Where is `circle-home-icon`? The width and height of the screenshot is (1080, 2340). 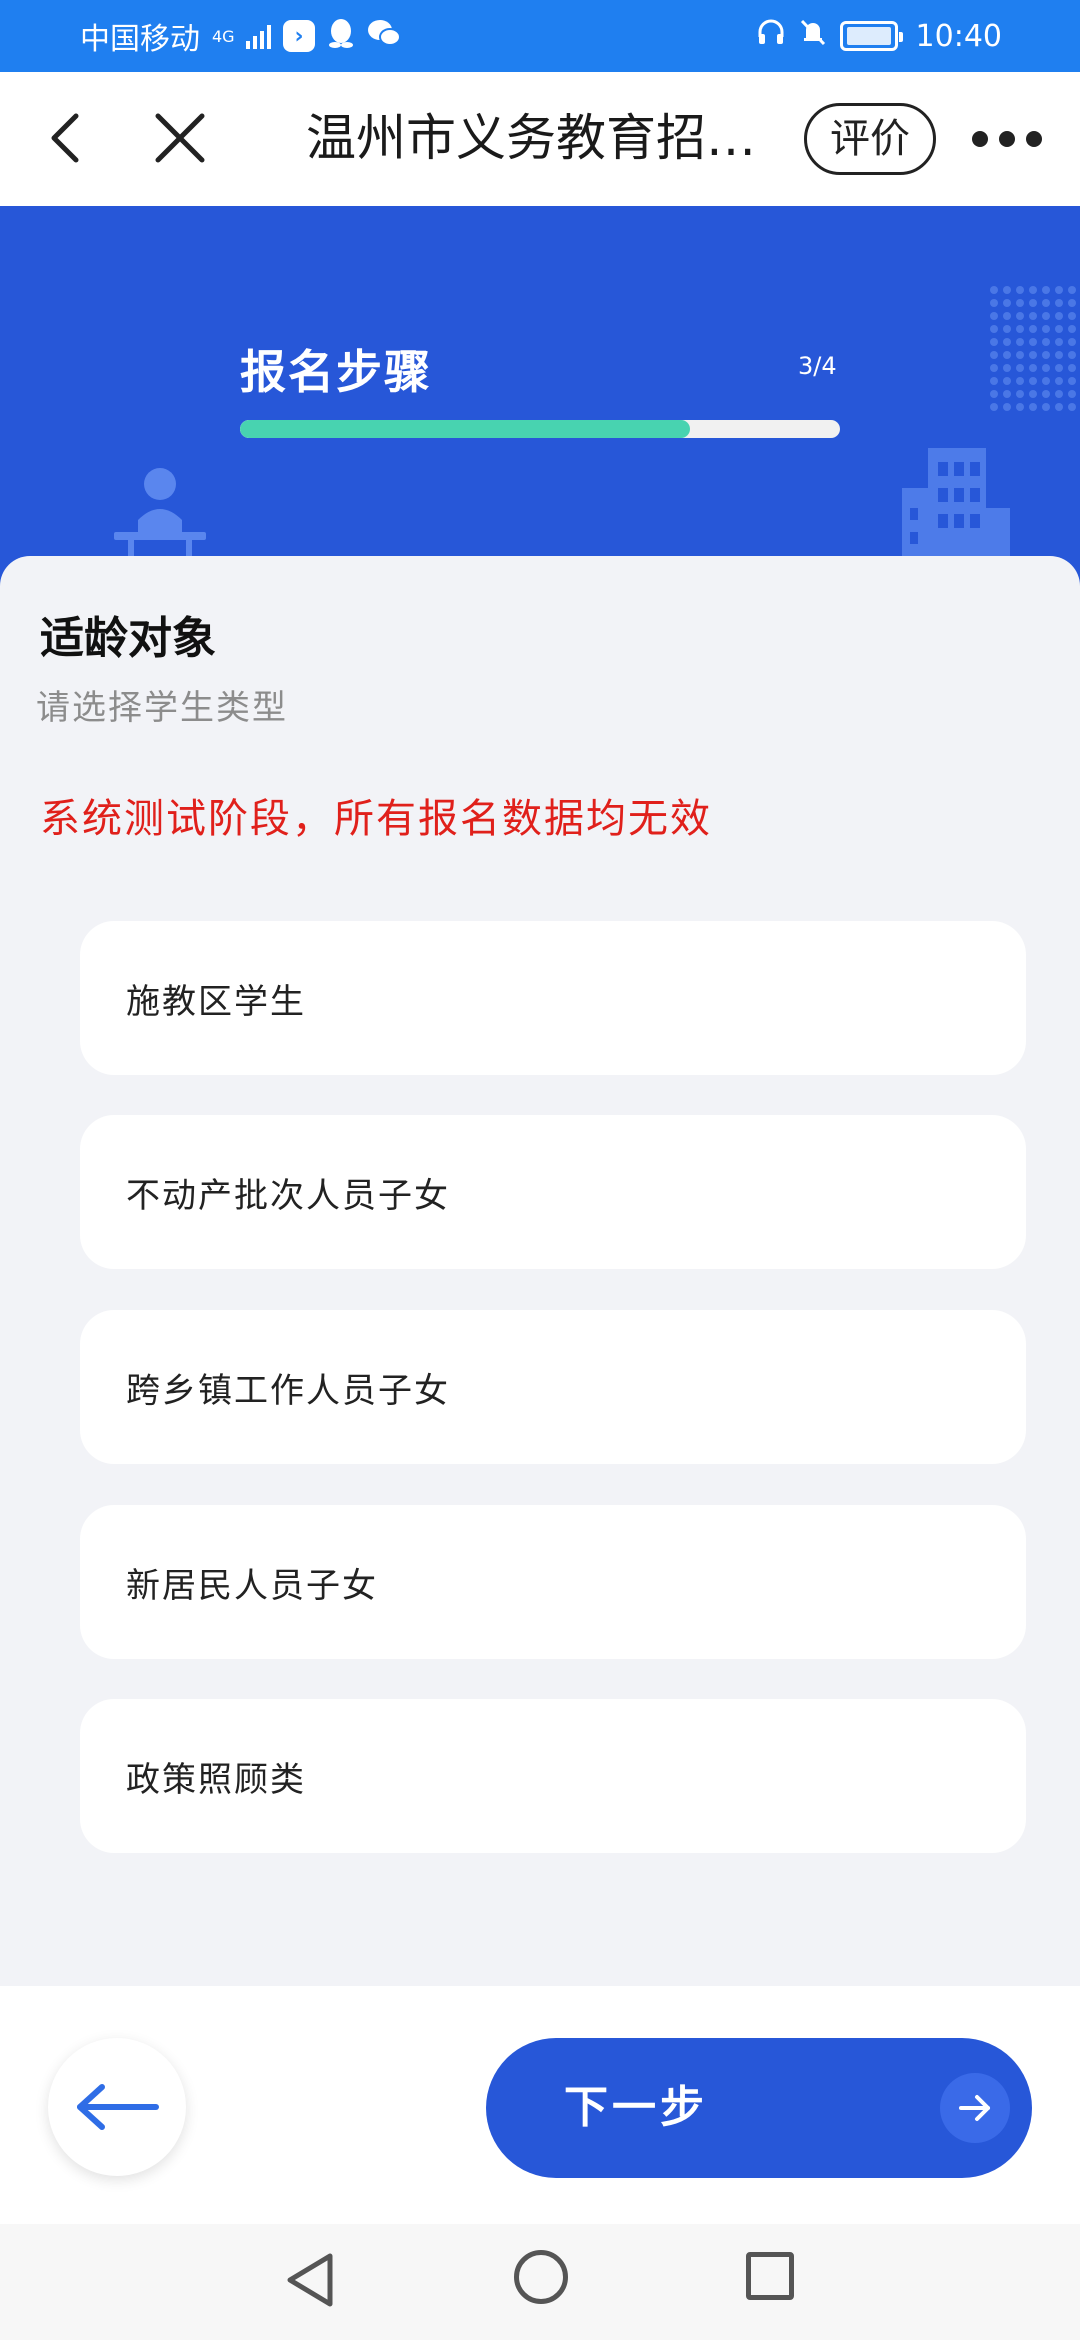
circle-home-icon is located at coordinates (541, 2277).